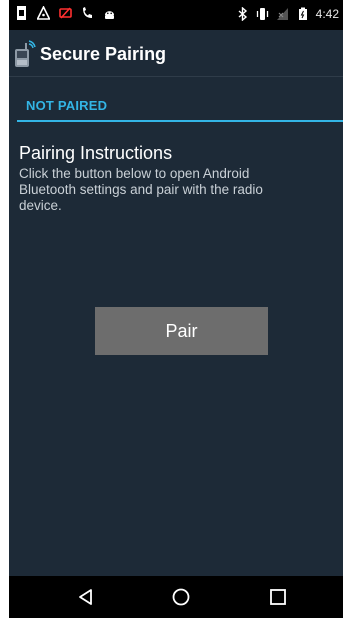  What do you see at coordinates (87, 12) in the screenshot?
I see `phone-call-icon` at bounding box center [87, 12].